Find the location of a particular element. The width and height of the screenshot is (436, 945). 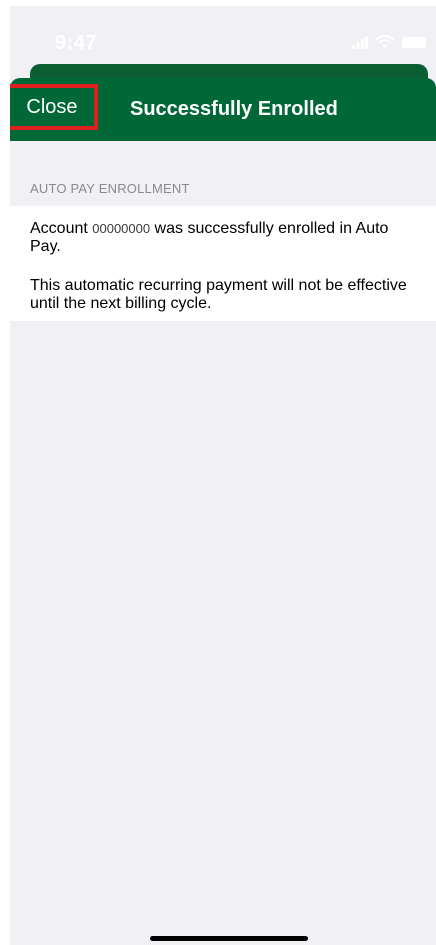

home-indicator is located at coordinates (229, 938).